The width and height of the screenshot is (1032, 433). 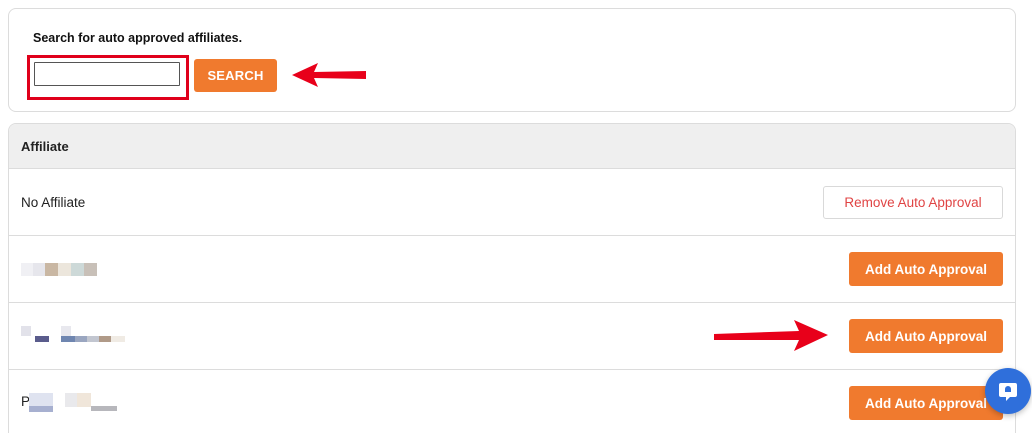 I want to click on search-input, so click(x=107, y=74).